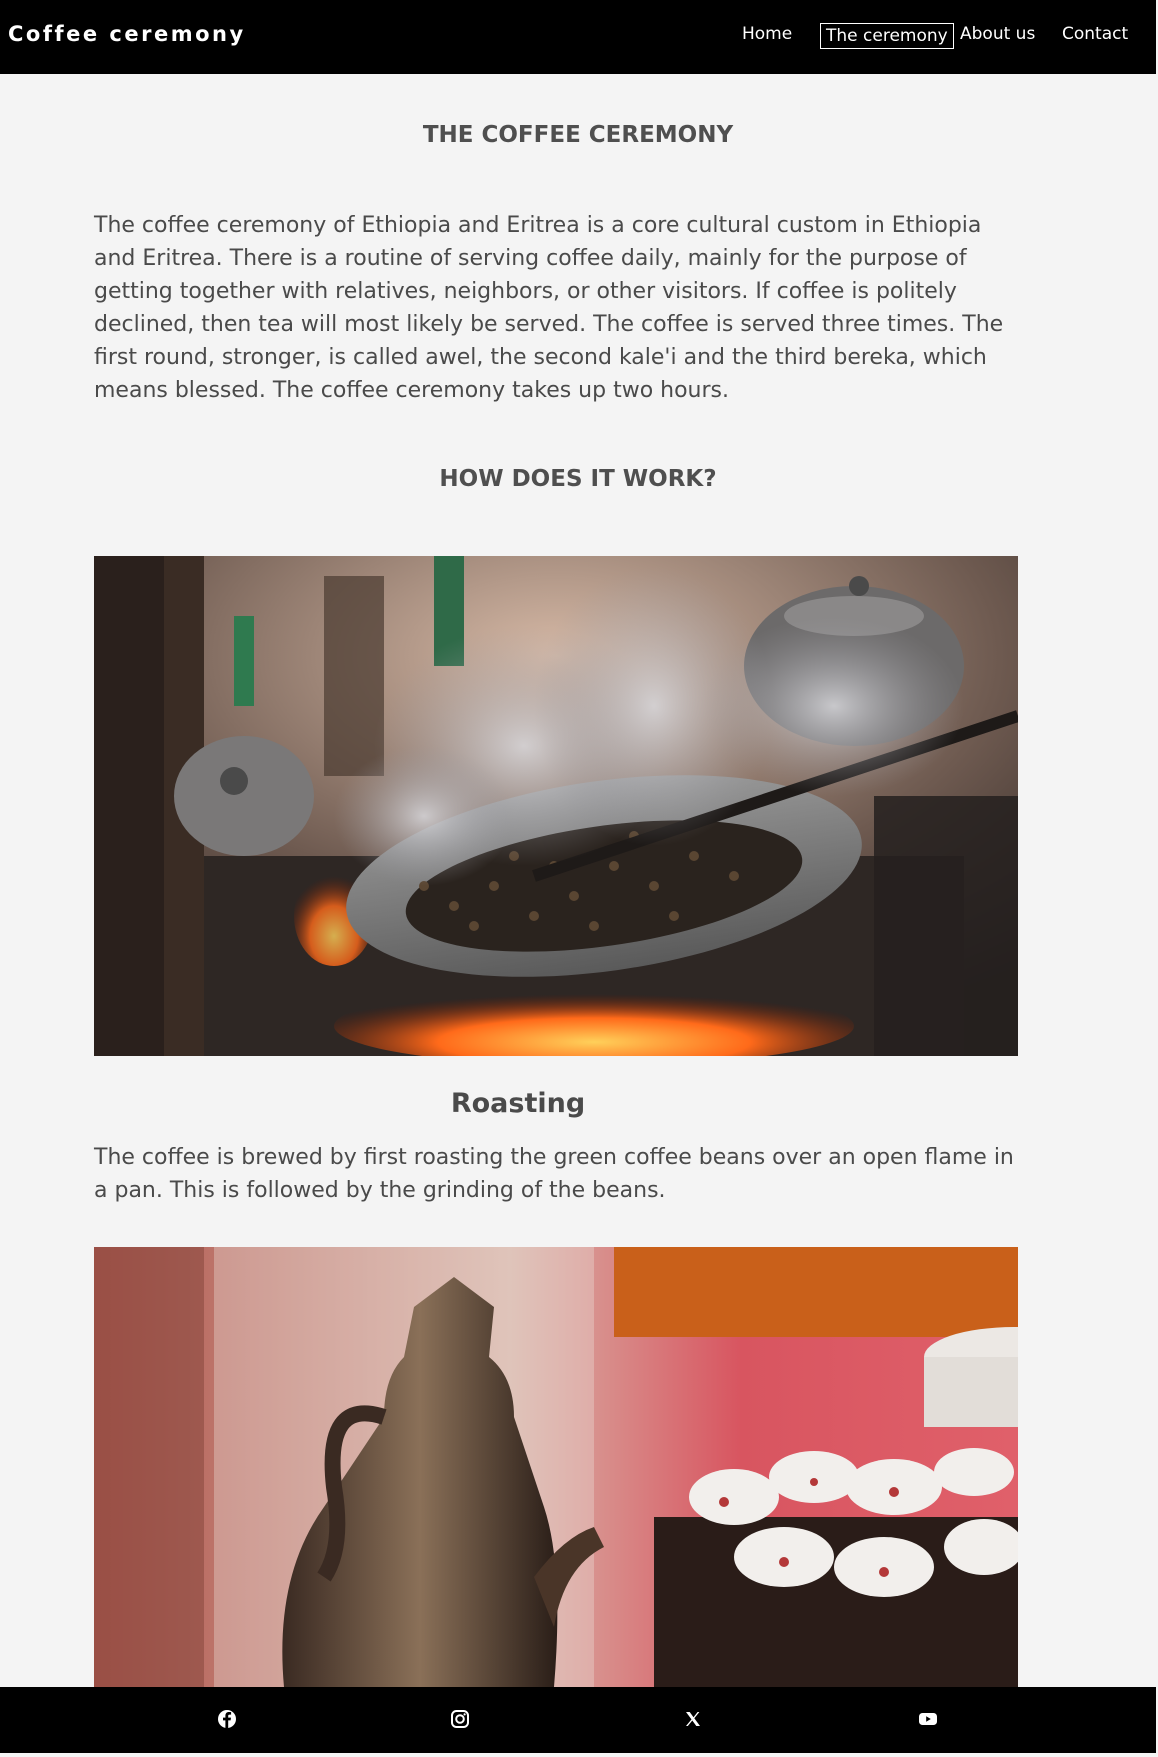 The height and width of the screenshot is (1757, 1158). Describe the element at coordinates (460, 1719) in the screenshot. I see `instagram-icon` at that location.